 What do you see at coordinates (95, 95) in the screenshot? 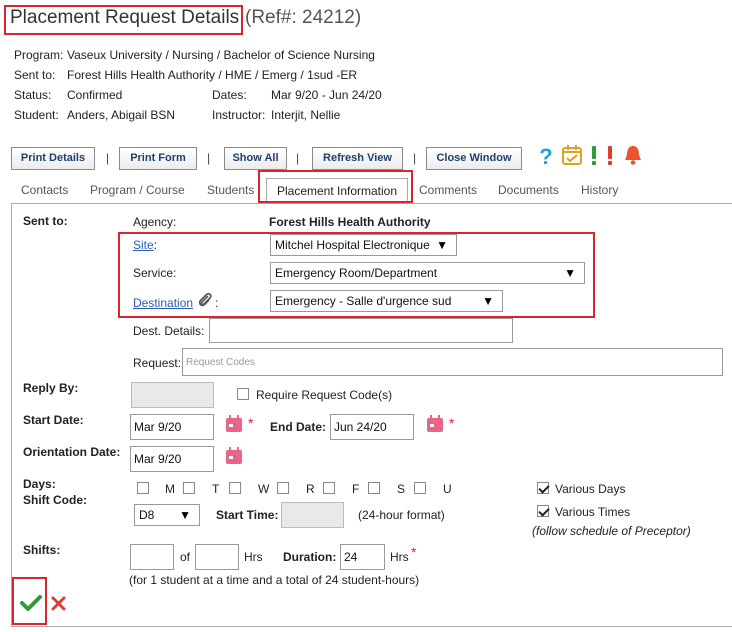
I see `status-value: Confirmed` at bounding box center [95, 95].